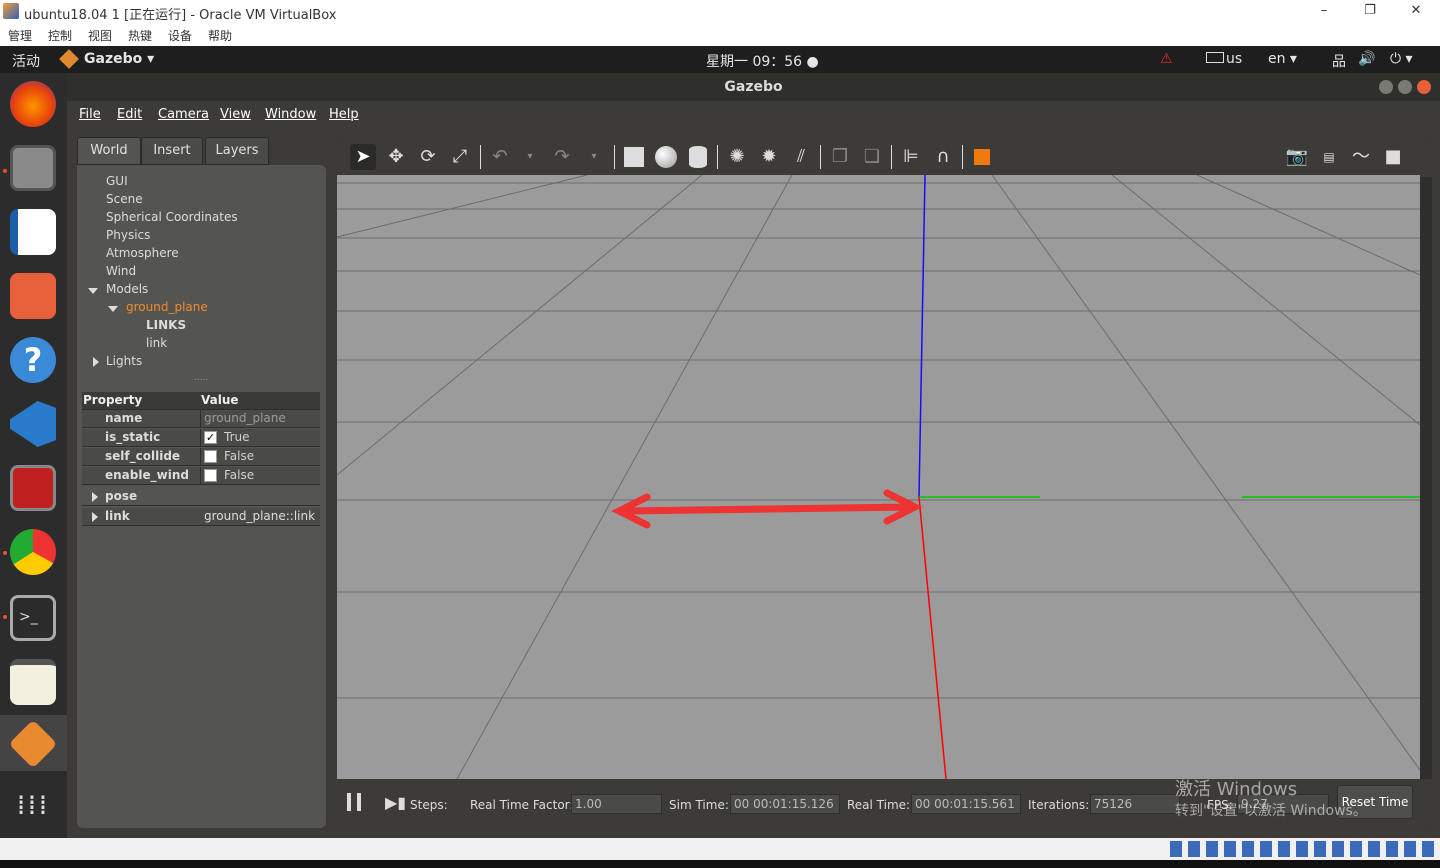  Describe the element at coordinates (344, 114) in the screenshot. I see `gz-menu-help: Help` at that location.